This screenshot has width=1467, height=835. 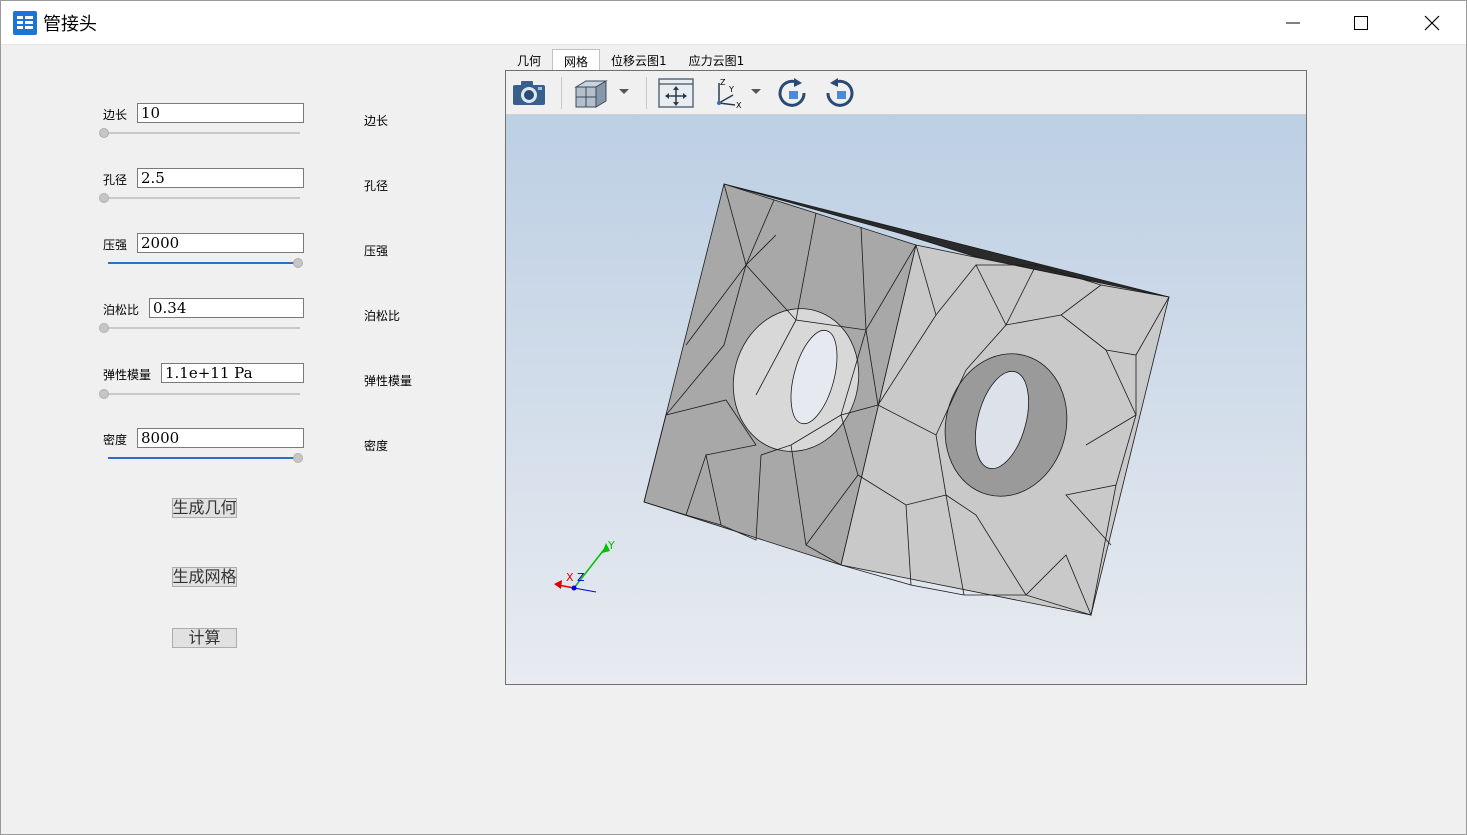 I want to click on edge-length-input: 10, so click(x=220, y=113).